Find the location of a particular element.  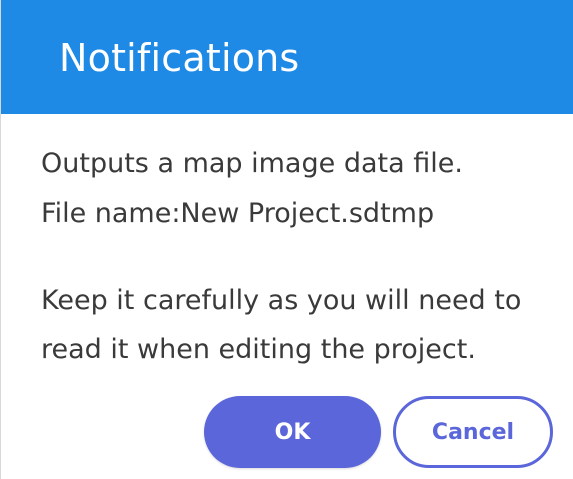

message-line-4: read it when editing the project. is located at coordinates (258, 349).